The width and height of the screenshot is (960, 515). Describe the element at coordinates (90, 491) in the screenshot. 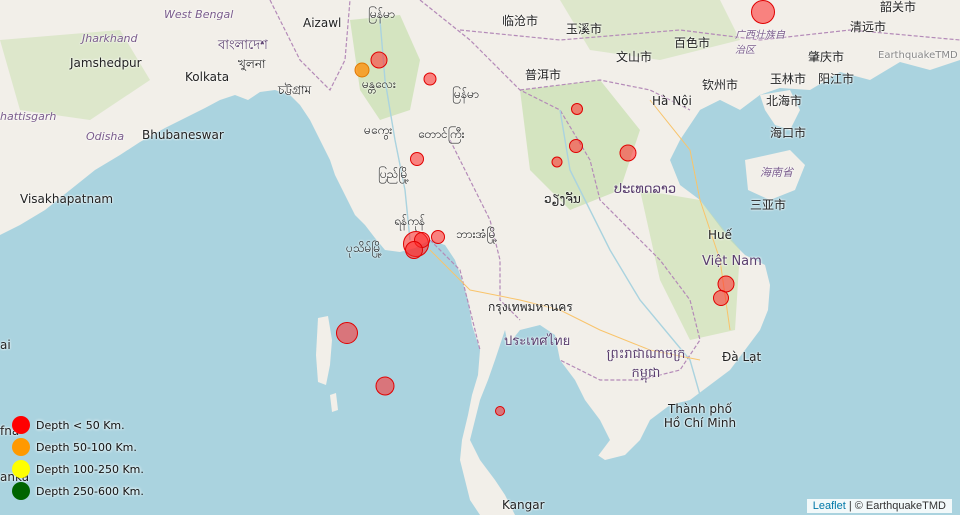

I see `legend-label: Depth 250-600 Km.` at that location.